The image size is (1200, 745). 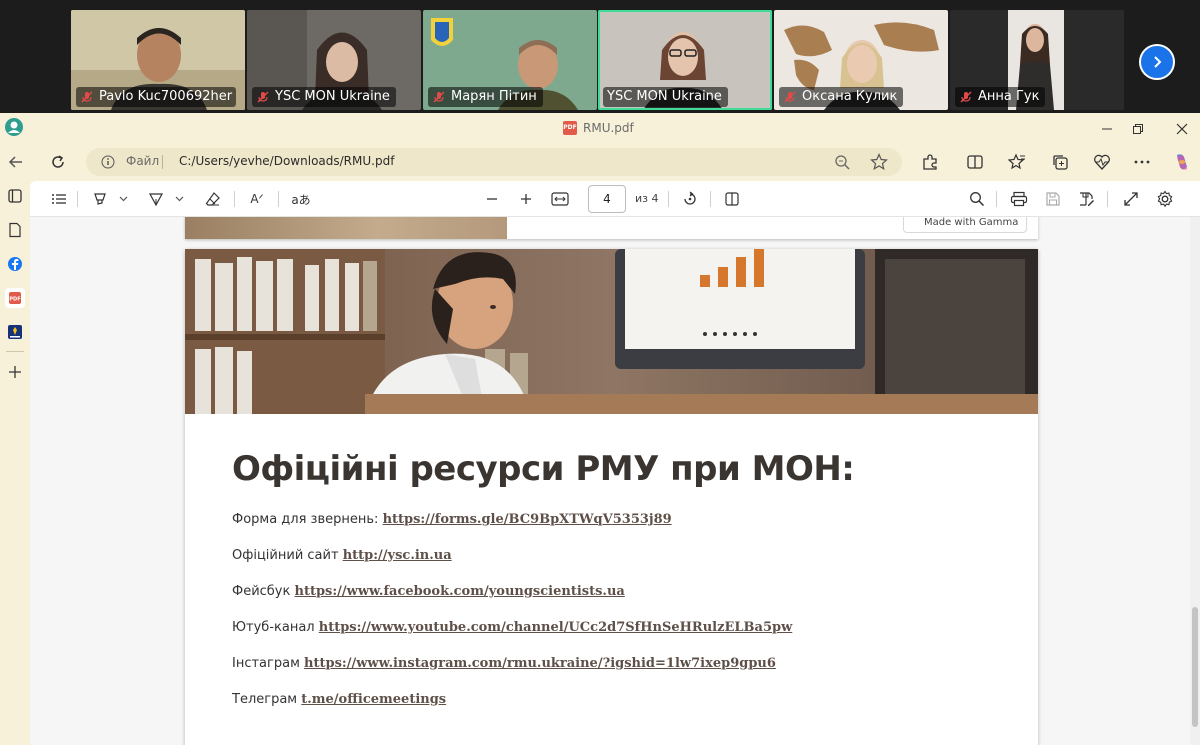 I want to click on highlight-options-dropdown, so click(x=123, y=199).